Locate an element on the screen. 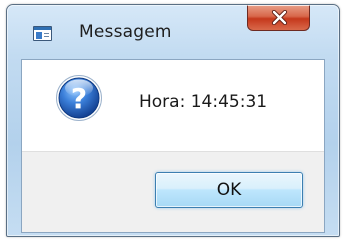 The height and width of the screenshot is (240, 345). question-icon: ? is located at coordinates (79, 98).